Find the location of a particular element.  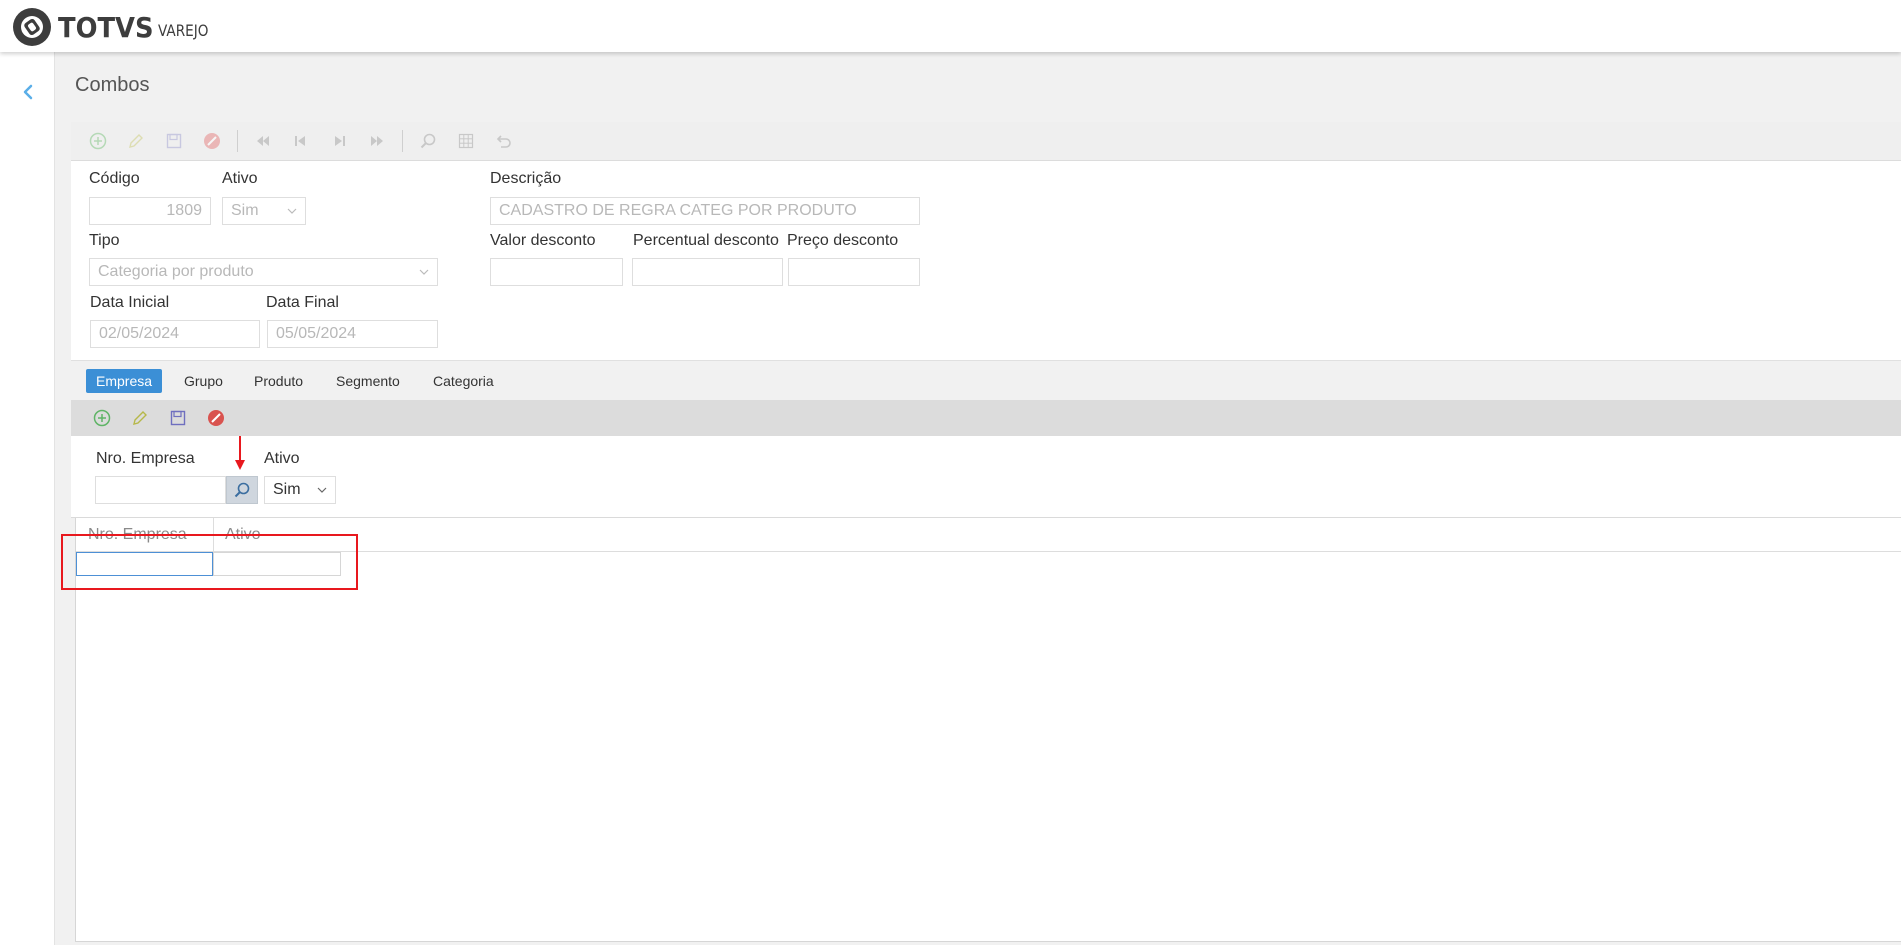

valor-desconto-field is located at coordinates (556, 272).